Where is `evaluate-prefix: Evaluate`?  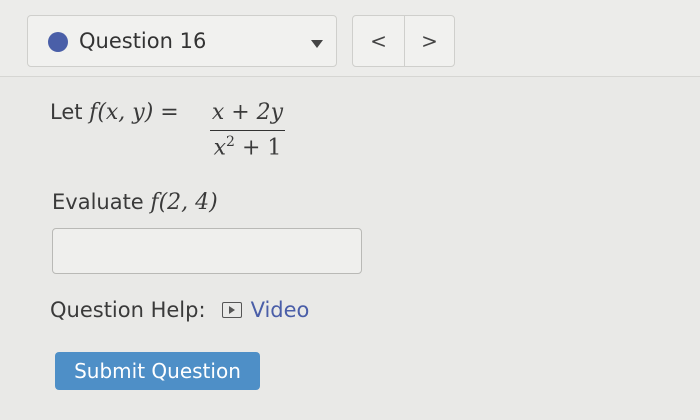
evaluate-prefix: Evaluate is located at coordinates (98, 202).